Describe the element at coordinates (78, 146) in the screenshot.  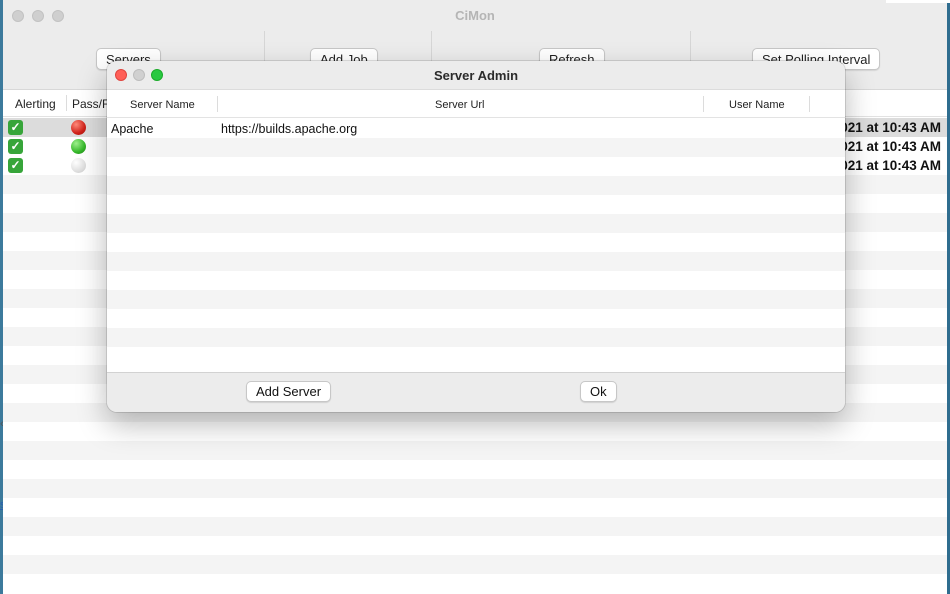
I see `status-green-icon` at that location.